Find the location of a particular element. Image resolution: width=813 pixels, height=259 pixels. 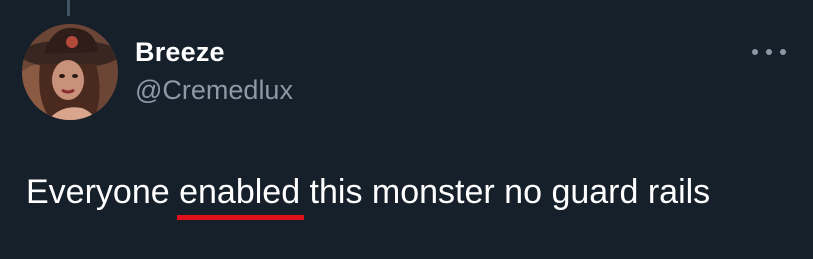

tweet-text-after: this monster no guard rails is located at coordinates (505, 192).